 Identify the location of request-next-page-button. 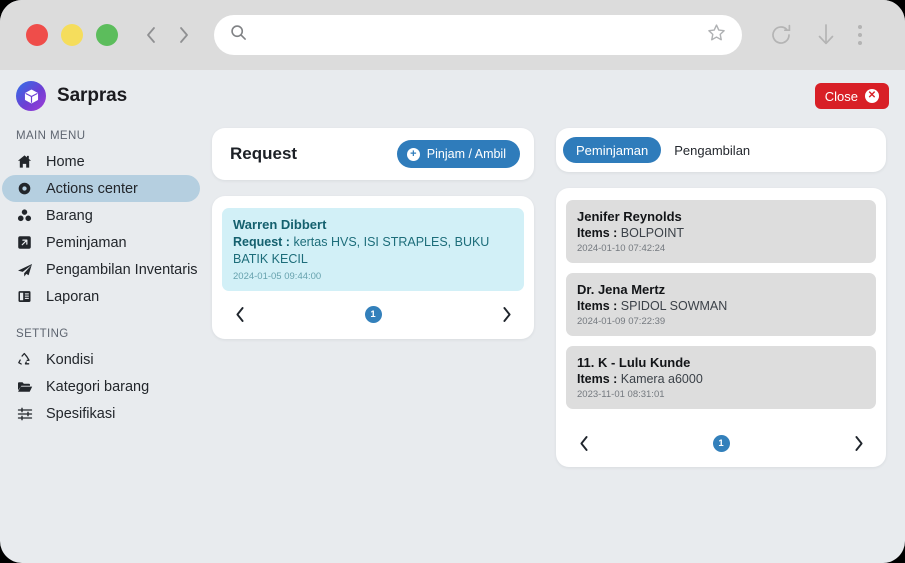
(506, 315).